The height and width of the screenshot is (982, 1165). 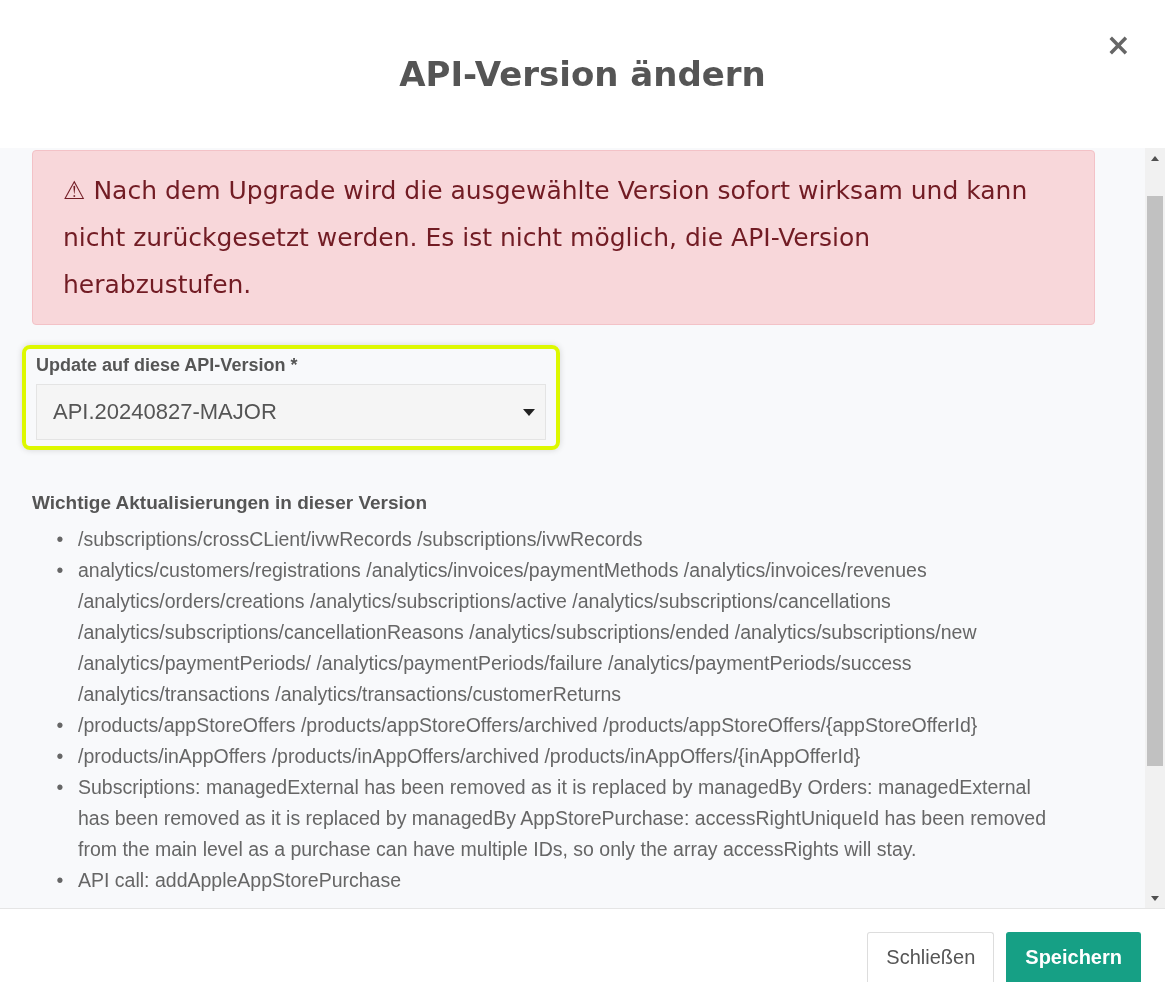 I want to click on update-item: API call: addAppleAppStorePurchase, so click(x=240, y=880).